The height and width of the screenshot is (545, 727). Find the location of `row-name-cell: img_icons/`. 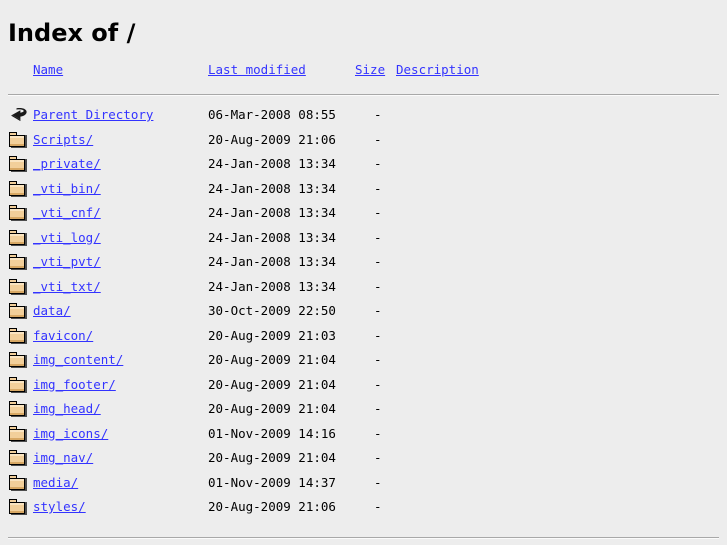

row-name-cell: img_icons/ is located at coordinates (70, 434).